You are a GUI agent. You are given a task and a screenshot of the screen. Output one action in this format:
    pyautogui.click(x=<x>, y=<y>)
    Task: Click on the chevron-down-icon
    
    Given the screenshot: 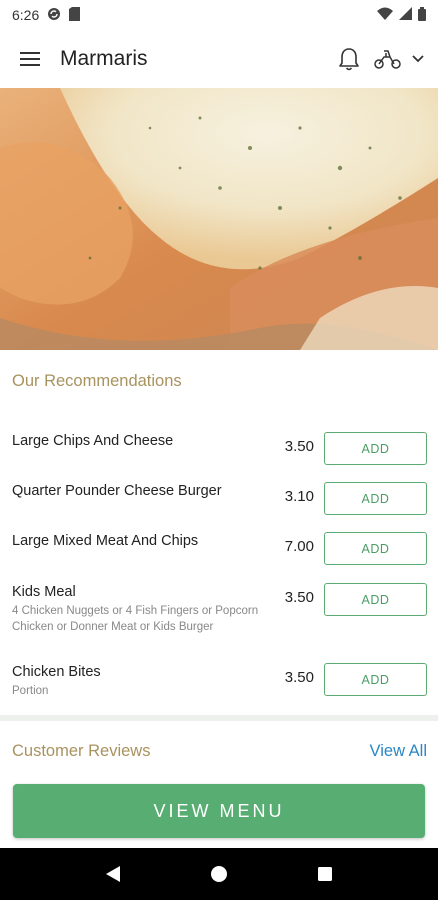 What is the action you would take?
    pyautogui.click(x=418, y=59)
    